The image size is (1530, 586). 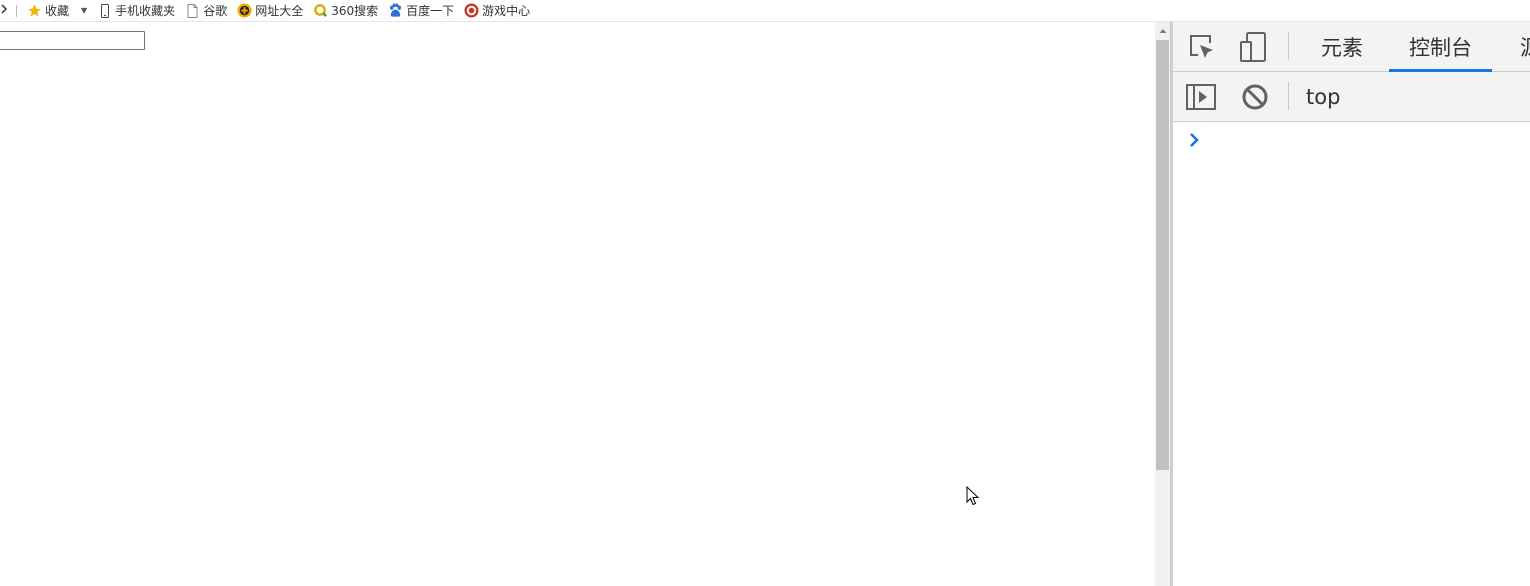 I want to click on tab-label: 源, so click(x=1525, y=47).